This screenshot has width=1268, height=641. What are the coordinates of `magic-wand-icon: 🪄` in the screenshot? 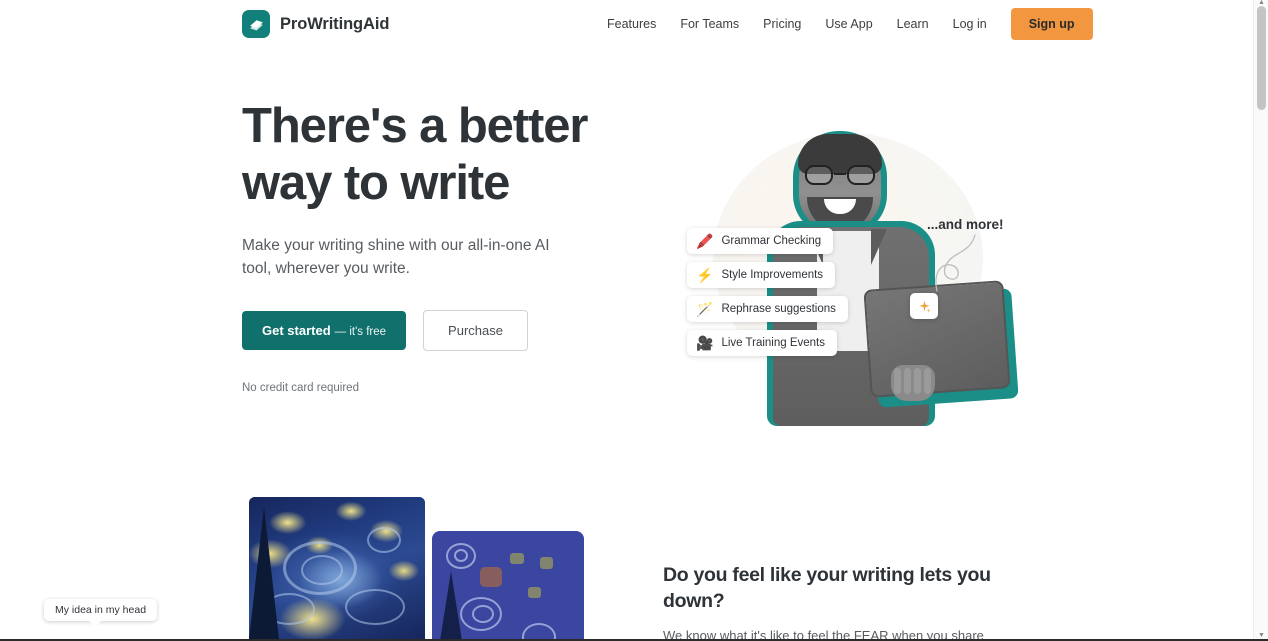 It's located at (705, 309).